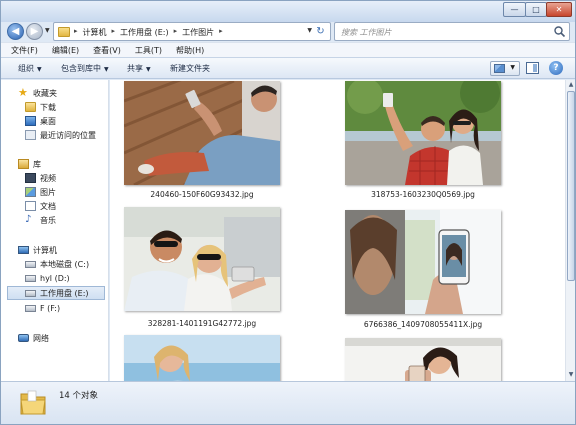 Image resolution: width=576 pixels, height=425 pixels. I want to click on menu-tools: 工具(T), so click(148, 50).